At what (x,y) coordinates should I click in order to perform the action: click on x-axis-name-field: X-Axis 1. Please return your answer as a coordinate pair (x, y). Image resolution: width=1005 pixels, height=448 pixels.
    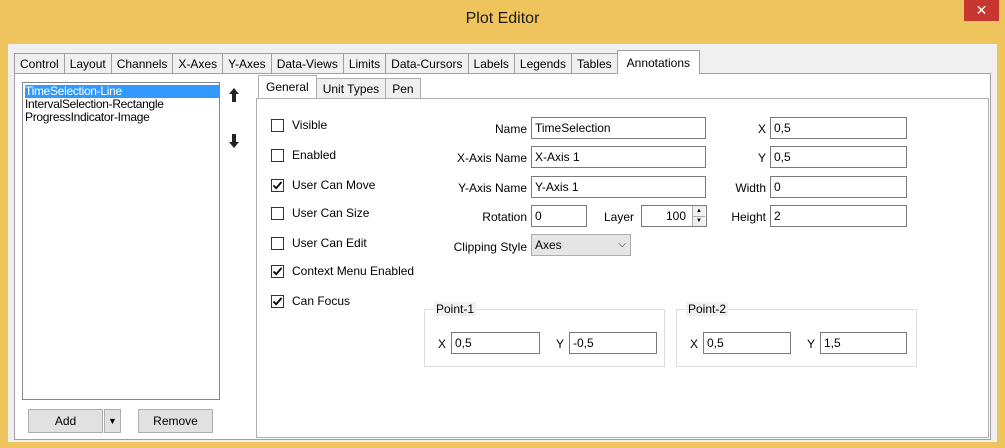
    Looking at the image, I should click on (618, 157).